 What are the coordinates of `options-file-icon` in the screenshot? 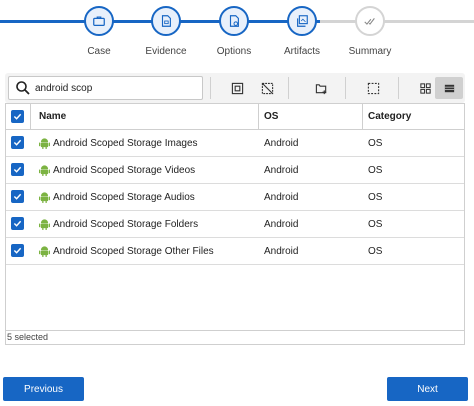 It's located at (234, 21).